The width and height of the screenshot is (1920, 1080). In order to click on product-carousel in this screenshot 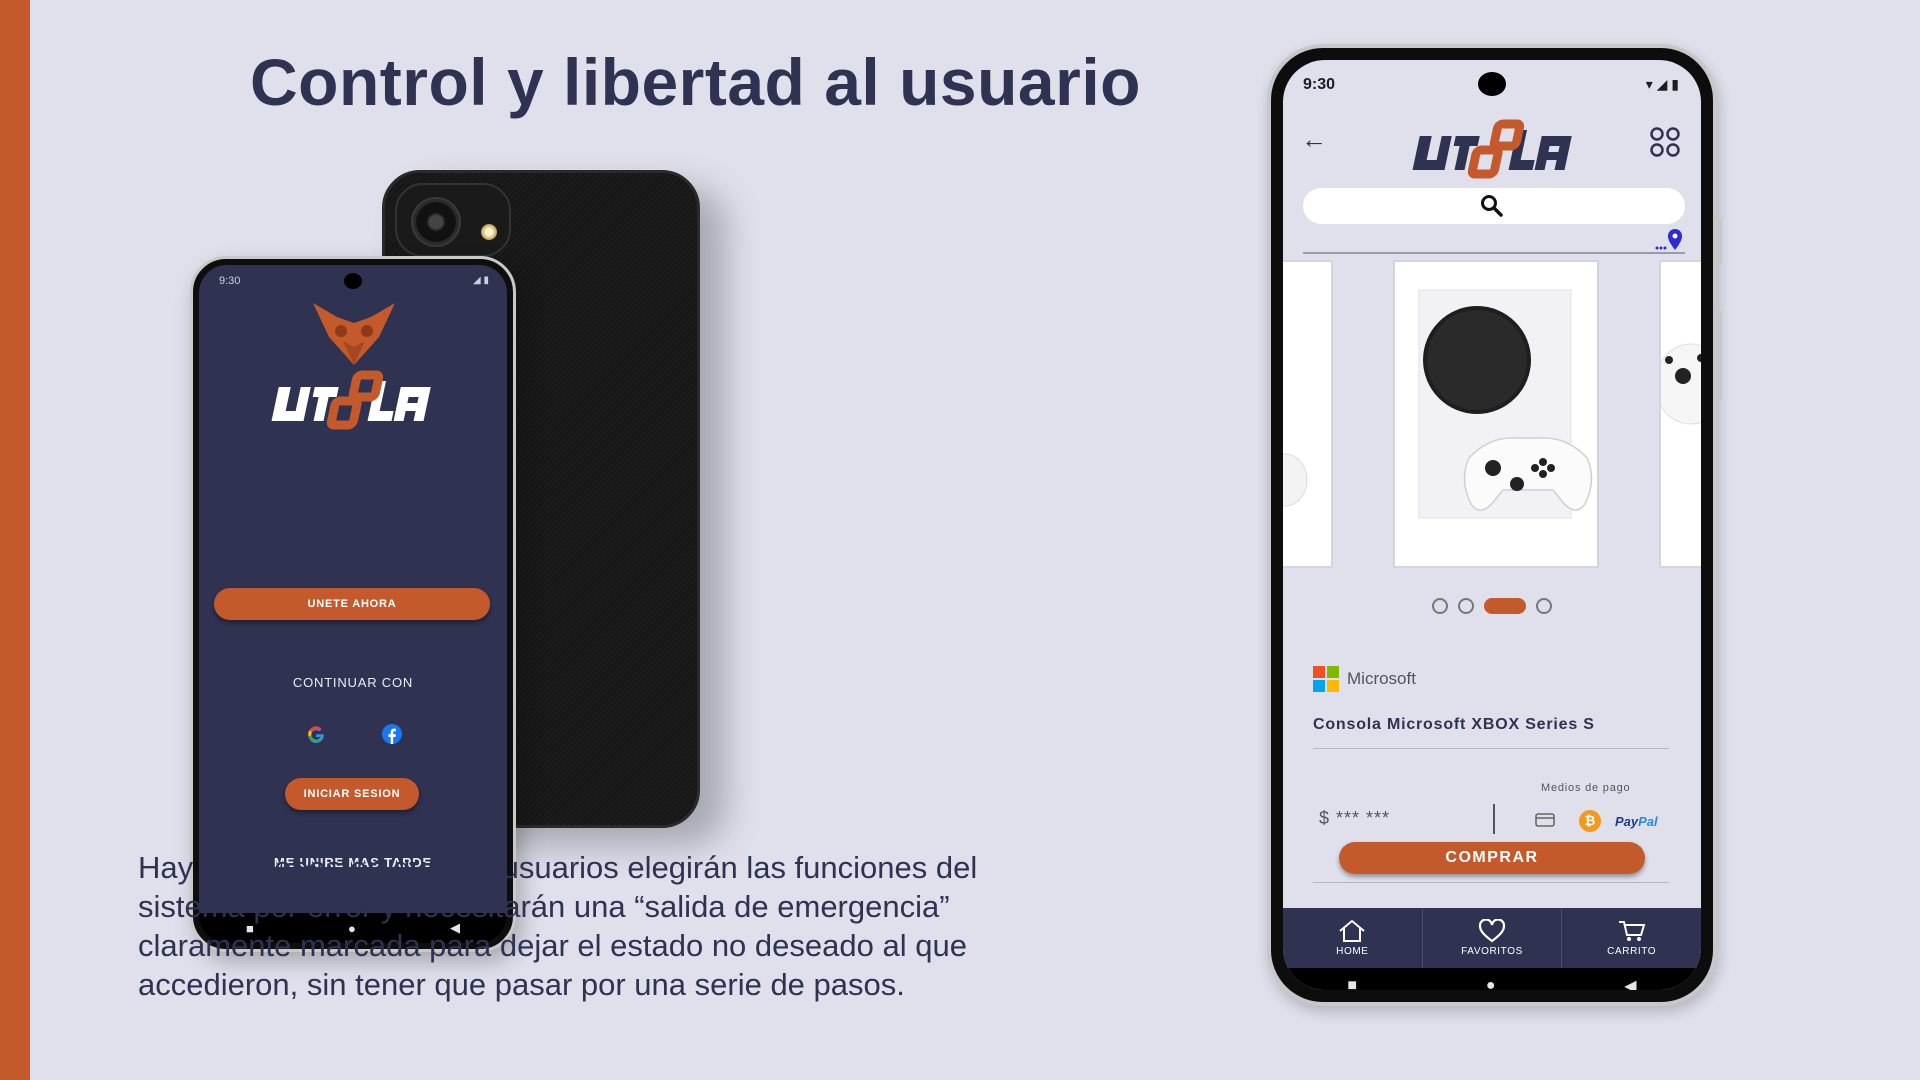, I will do `click(1492, 416)`.